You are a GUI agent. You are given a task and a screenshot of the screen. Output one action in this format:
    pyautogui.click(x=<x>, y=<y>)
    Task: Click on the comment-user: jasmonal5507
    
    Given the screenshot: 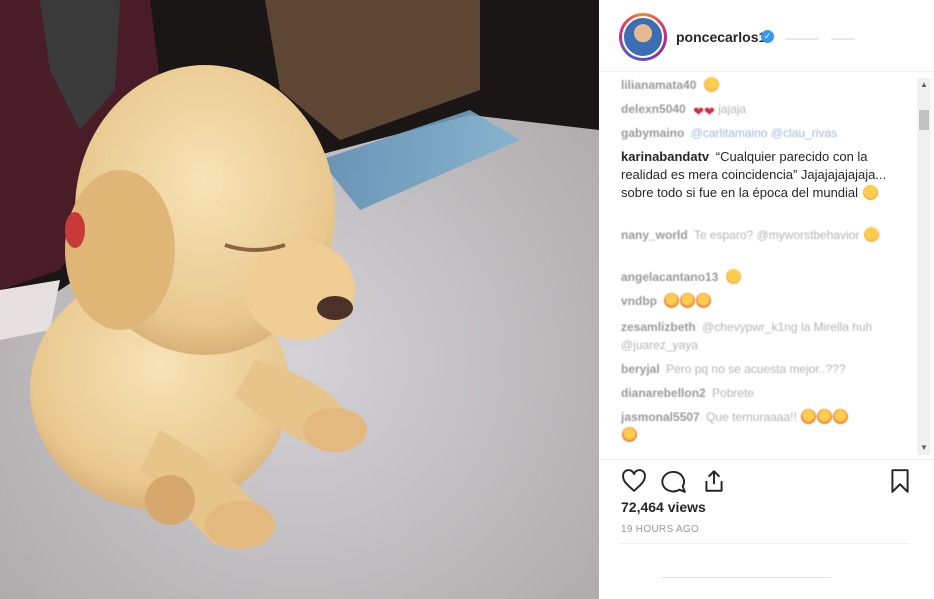 What is the action you would take?
    pyautogui.click(x=660, y=417)
    